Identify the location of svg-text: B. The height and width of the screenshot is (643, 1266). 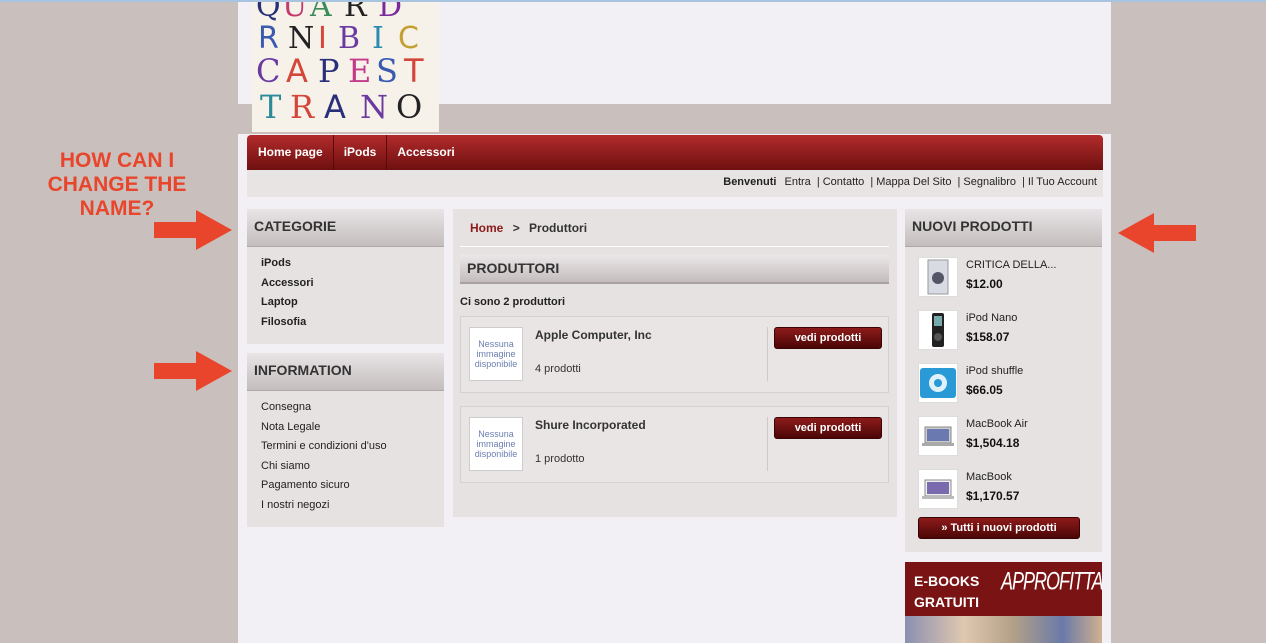
(349, 38).